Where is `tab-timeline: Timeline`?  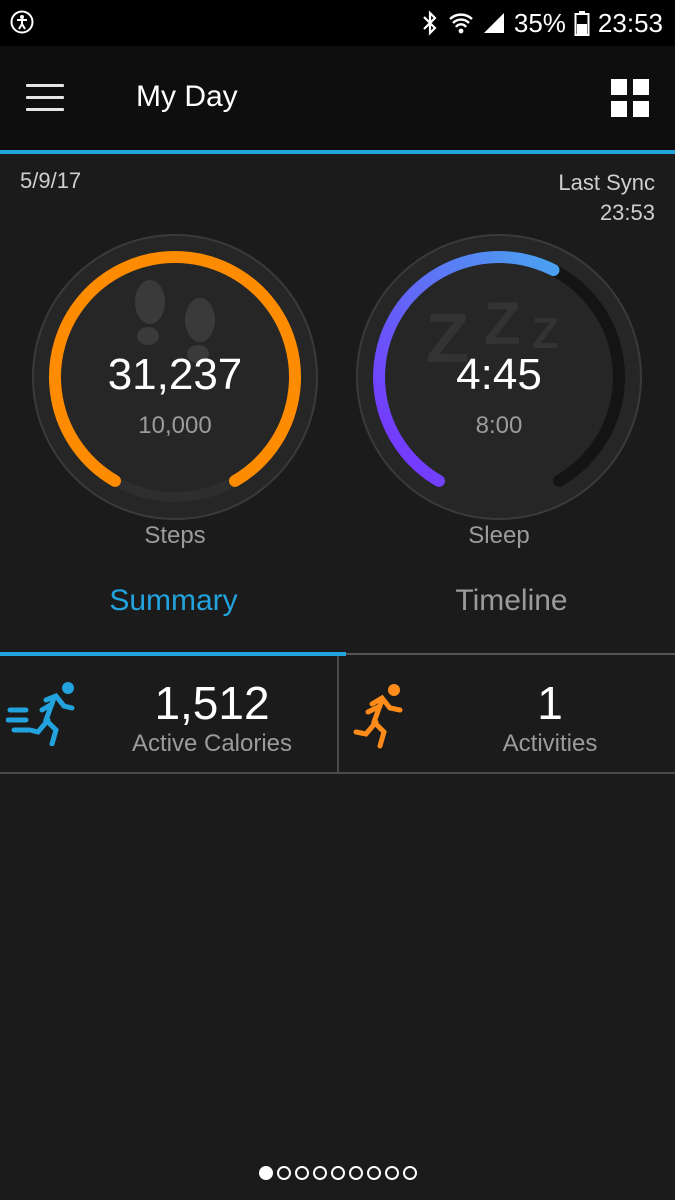 tab-timeline: Timeline is located at coordinates (509, 601).